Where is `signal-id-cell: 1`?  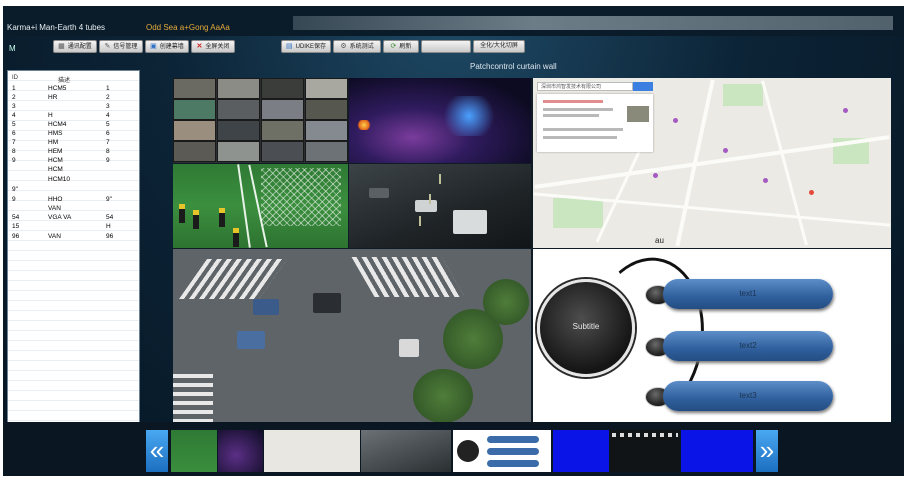
signal-id-cell: 1 is located at coordinates (14, 88).